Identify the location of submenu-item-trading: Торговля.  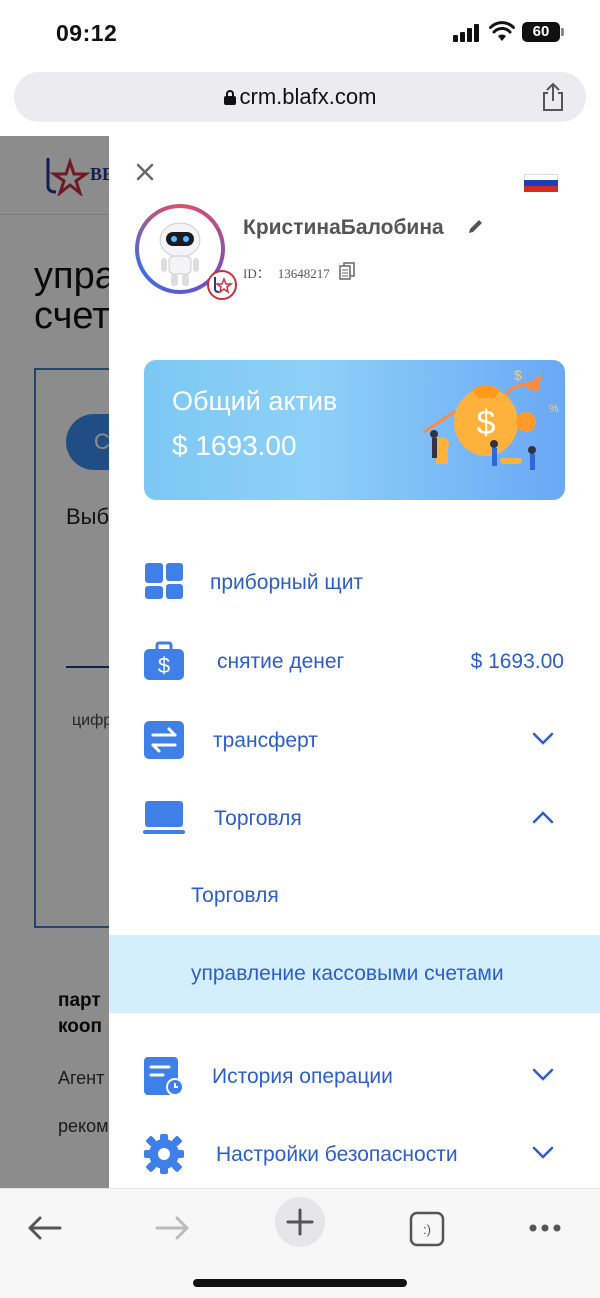
(354, 896).